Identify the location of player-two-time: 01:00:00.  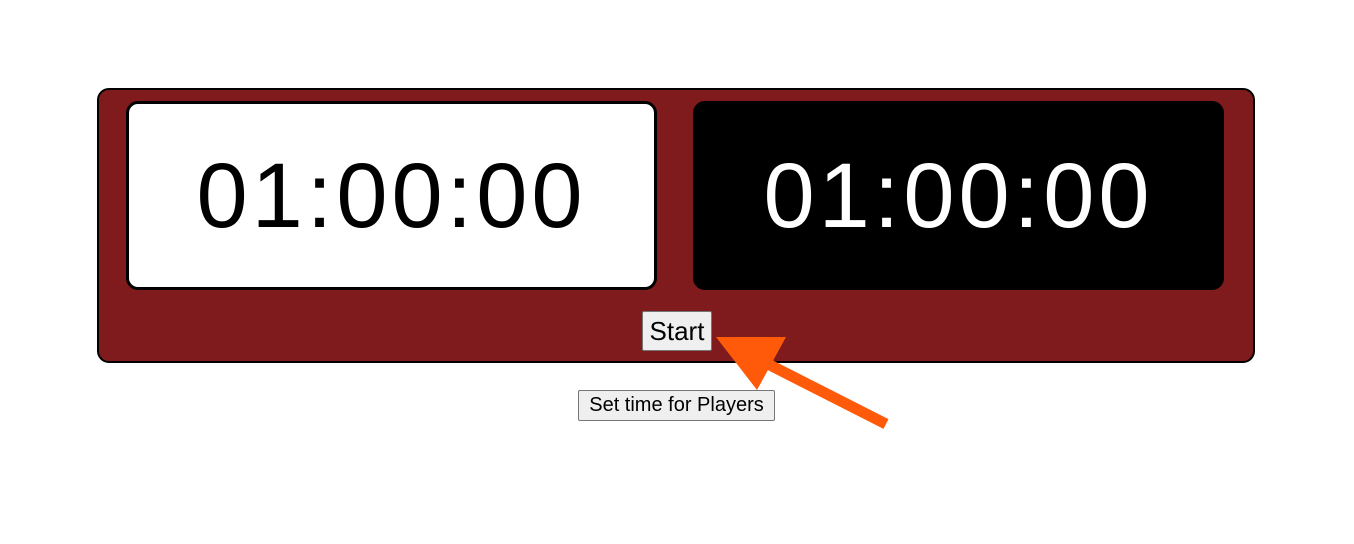
(958, 195).